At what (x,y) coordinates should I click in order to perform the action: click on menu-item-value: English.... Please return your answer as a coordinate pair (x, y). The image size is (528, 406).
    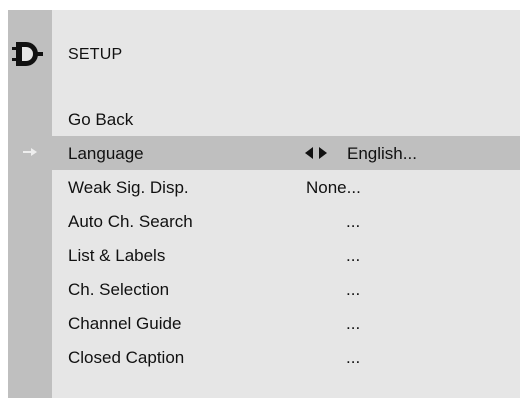
    Looking at the image, I should click on (382, 153).